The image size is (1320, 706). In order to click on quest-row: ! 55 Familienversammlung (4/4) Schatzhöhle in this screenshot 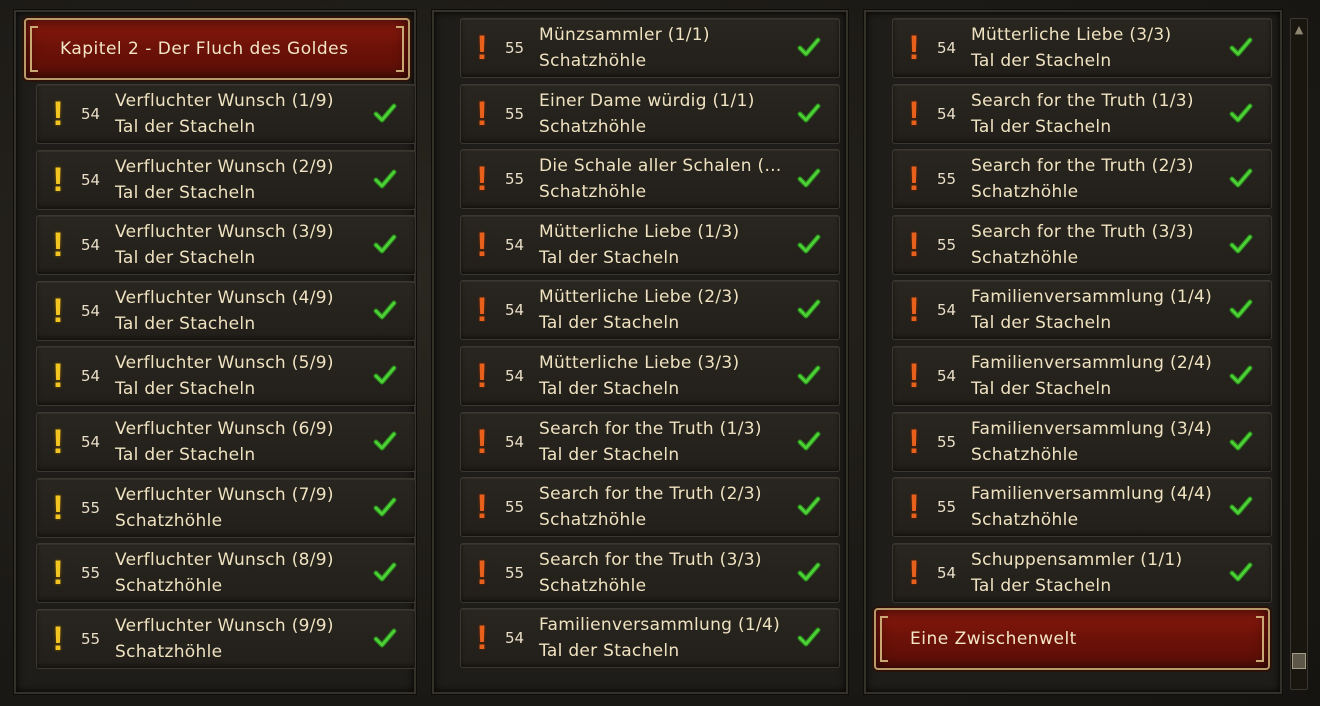, I will do `click(1082, 507)`.